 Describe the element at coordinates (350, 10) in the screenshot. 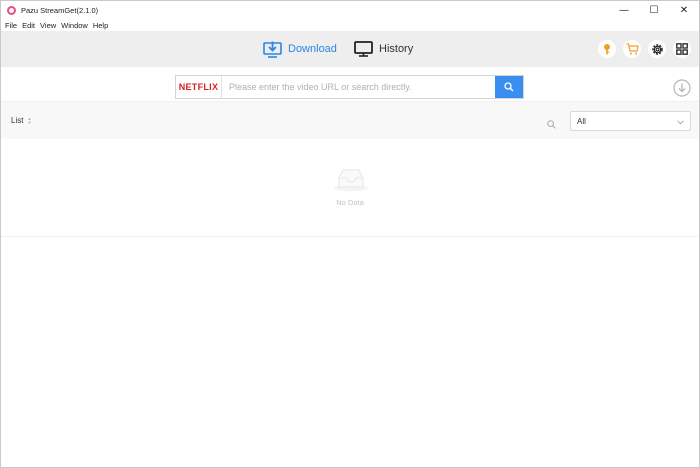

I see `title-bar: Pazu StreamGet(2.1.0) — ☐ ✕` at that location.